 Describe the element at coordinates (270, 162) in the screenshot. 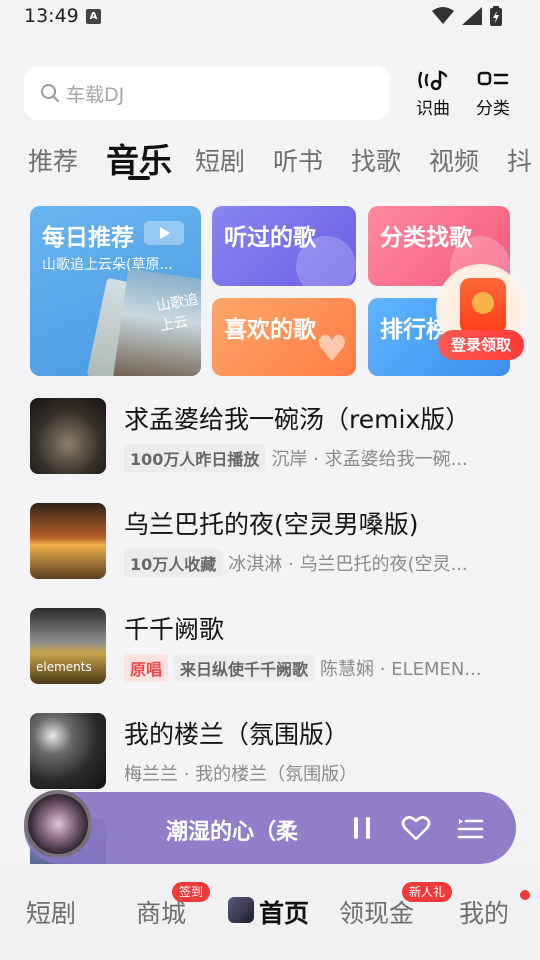

I see `top-tabs: 推荐 音乐 短剧 听书 找歌 视频 抖` at that location.